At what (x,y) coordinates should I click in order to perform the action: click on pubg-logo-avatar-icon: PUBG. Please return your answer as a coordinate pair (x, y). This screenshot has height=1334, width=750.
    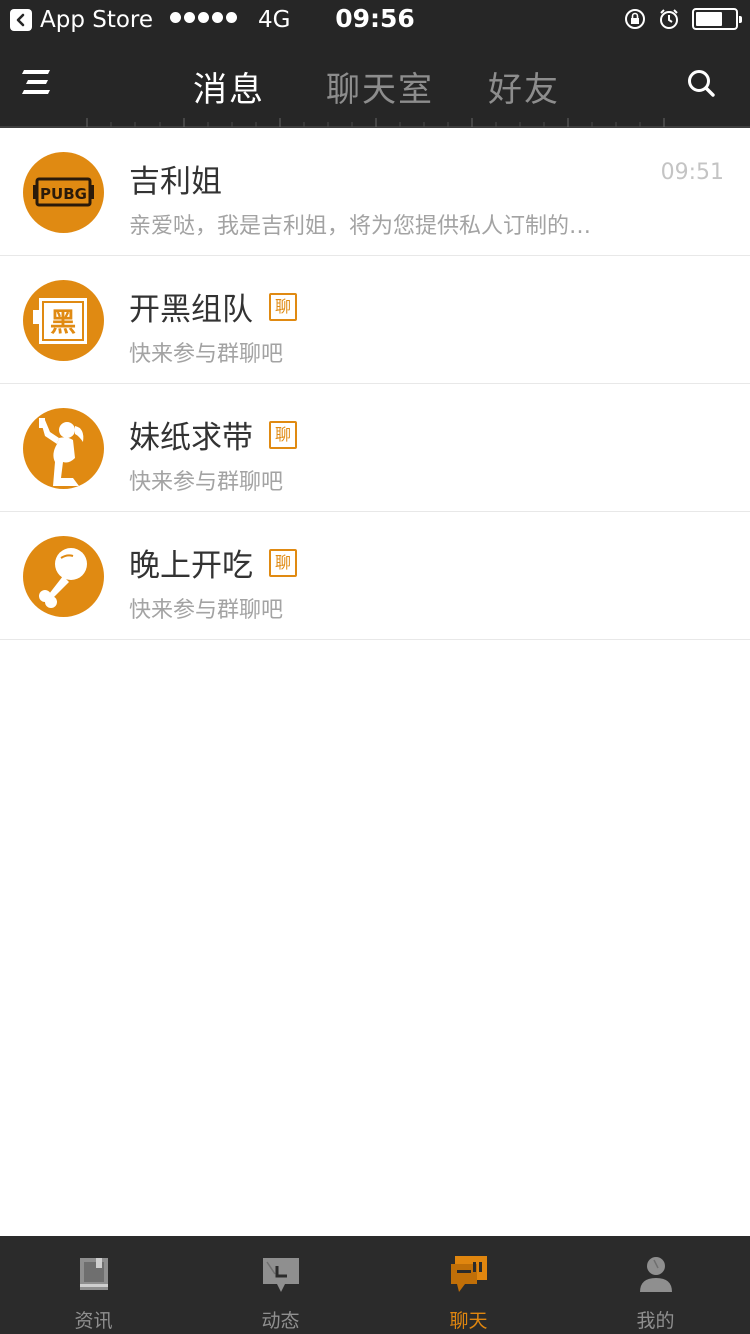
    Looking at the image, I should click on (63, 192).